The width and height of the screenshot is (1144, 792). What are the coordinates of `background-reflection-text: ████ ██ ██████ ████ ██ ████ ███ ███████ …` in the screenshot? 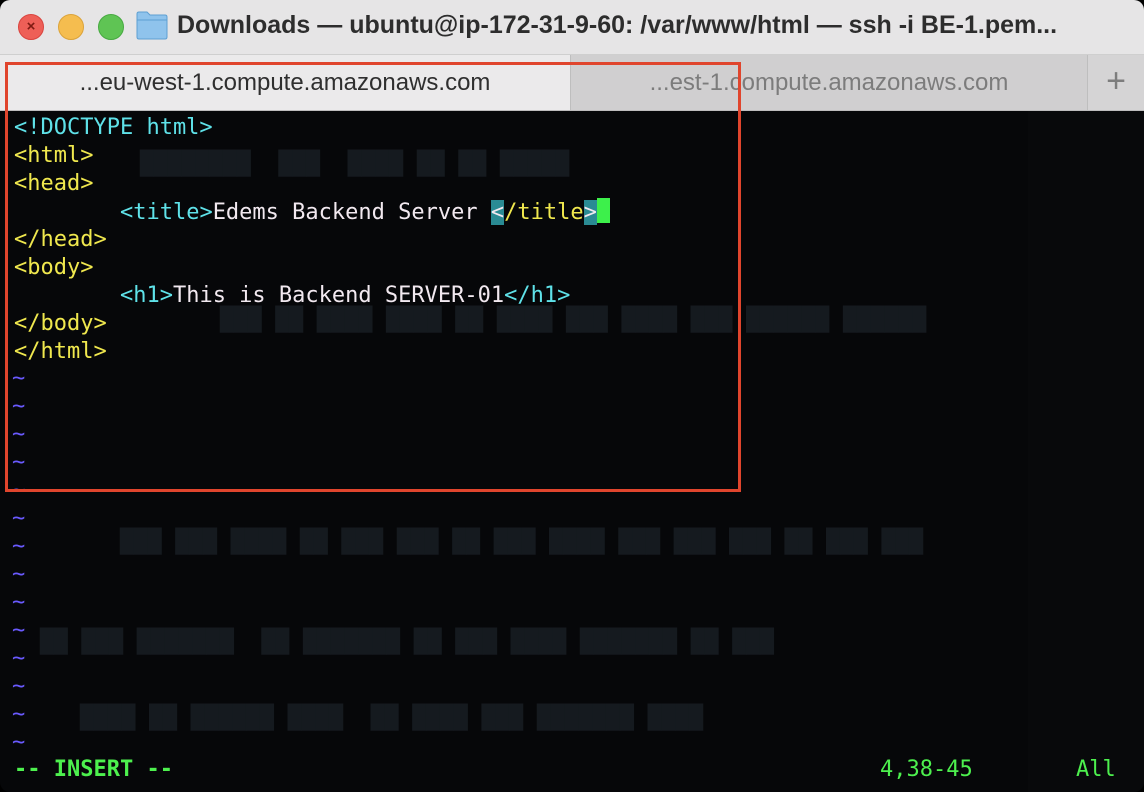 It's located at (392, 718).